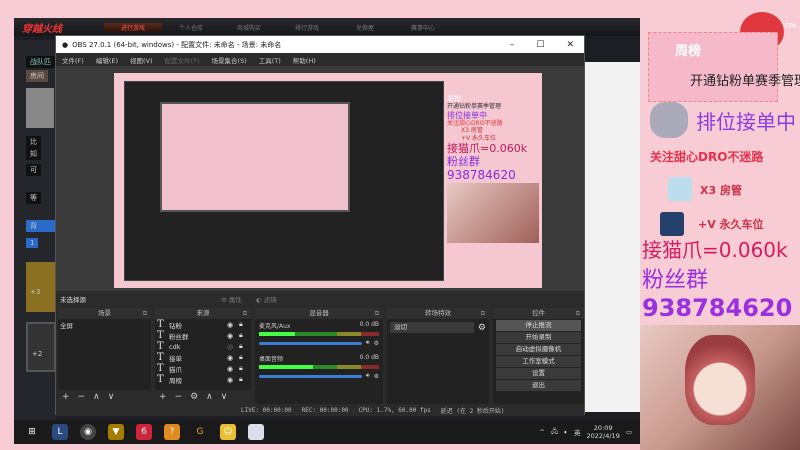 Image resolution: width=800 pixels, height=450 pixels. I want to click on controls-dock: 控件 停止推流 开始录制 启动虚拟摄像机 工作室模式 设置 退出, so click(538, 356).